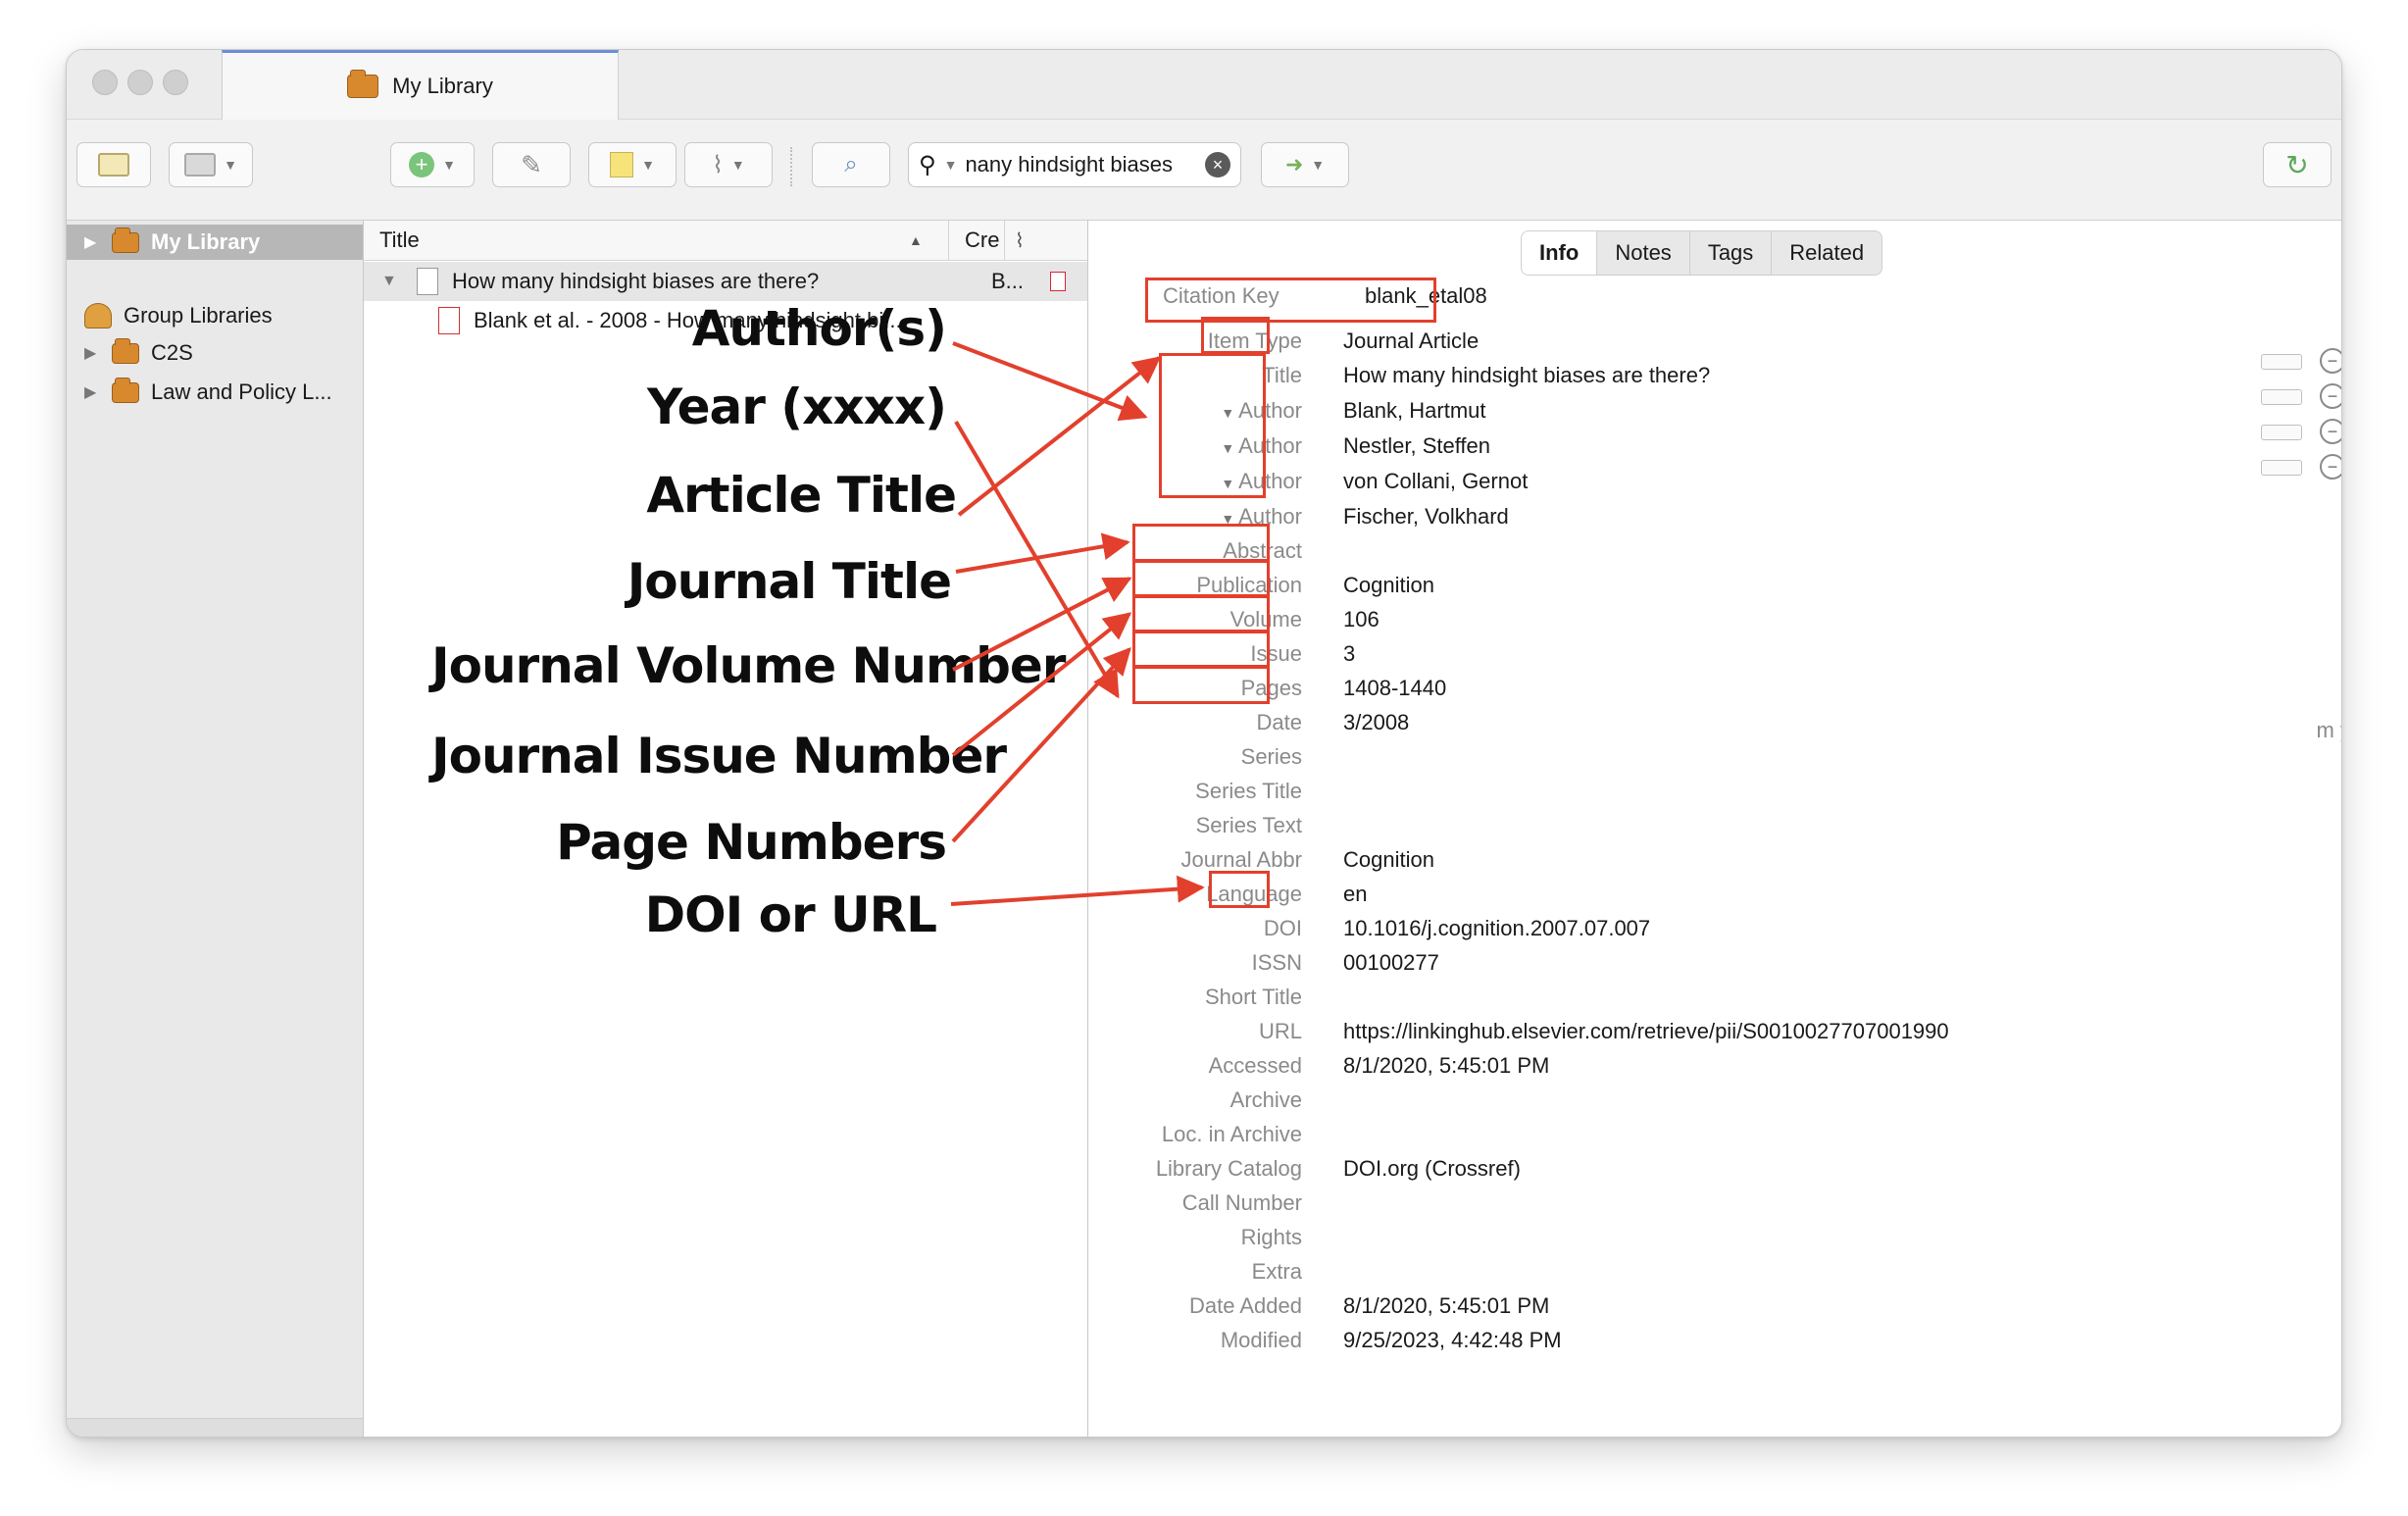 The image size is (2408, 1516). Describe the element at coordinates (801, 495) in the screenshot. I see `annotation-article-title: Article Title` at that location.